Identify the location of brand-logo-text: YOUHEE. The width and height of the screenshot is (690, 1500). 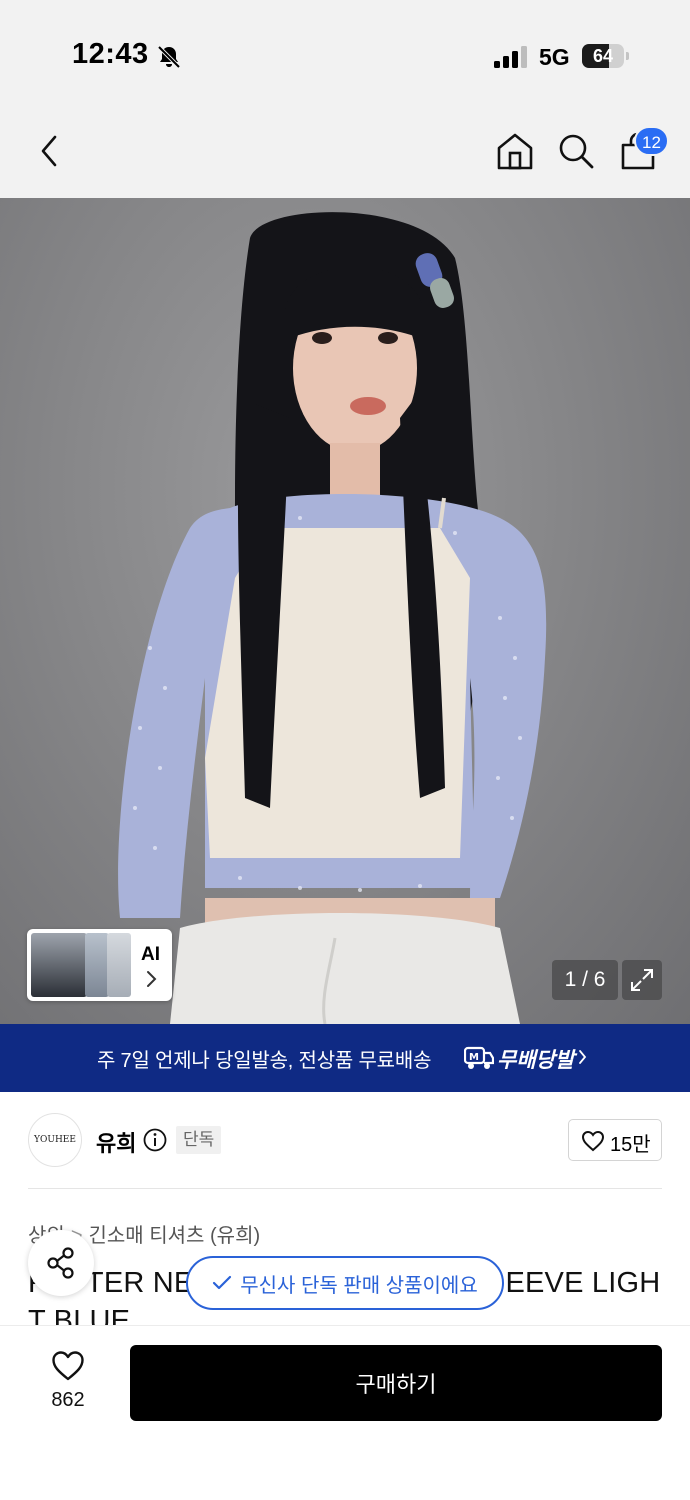
(55, 1140).